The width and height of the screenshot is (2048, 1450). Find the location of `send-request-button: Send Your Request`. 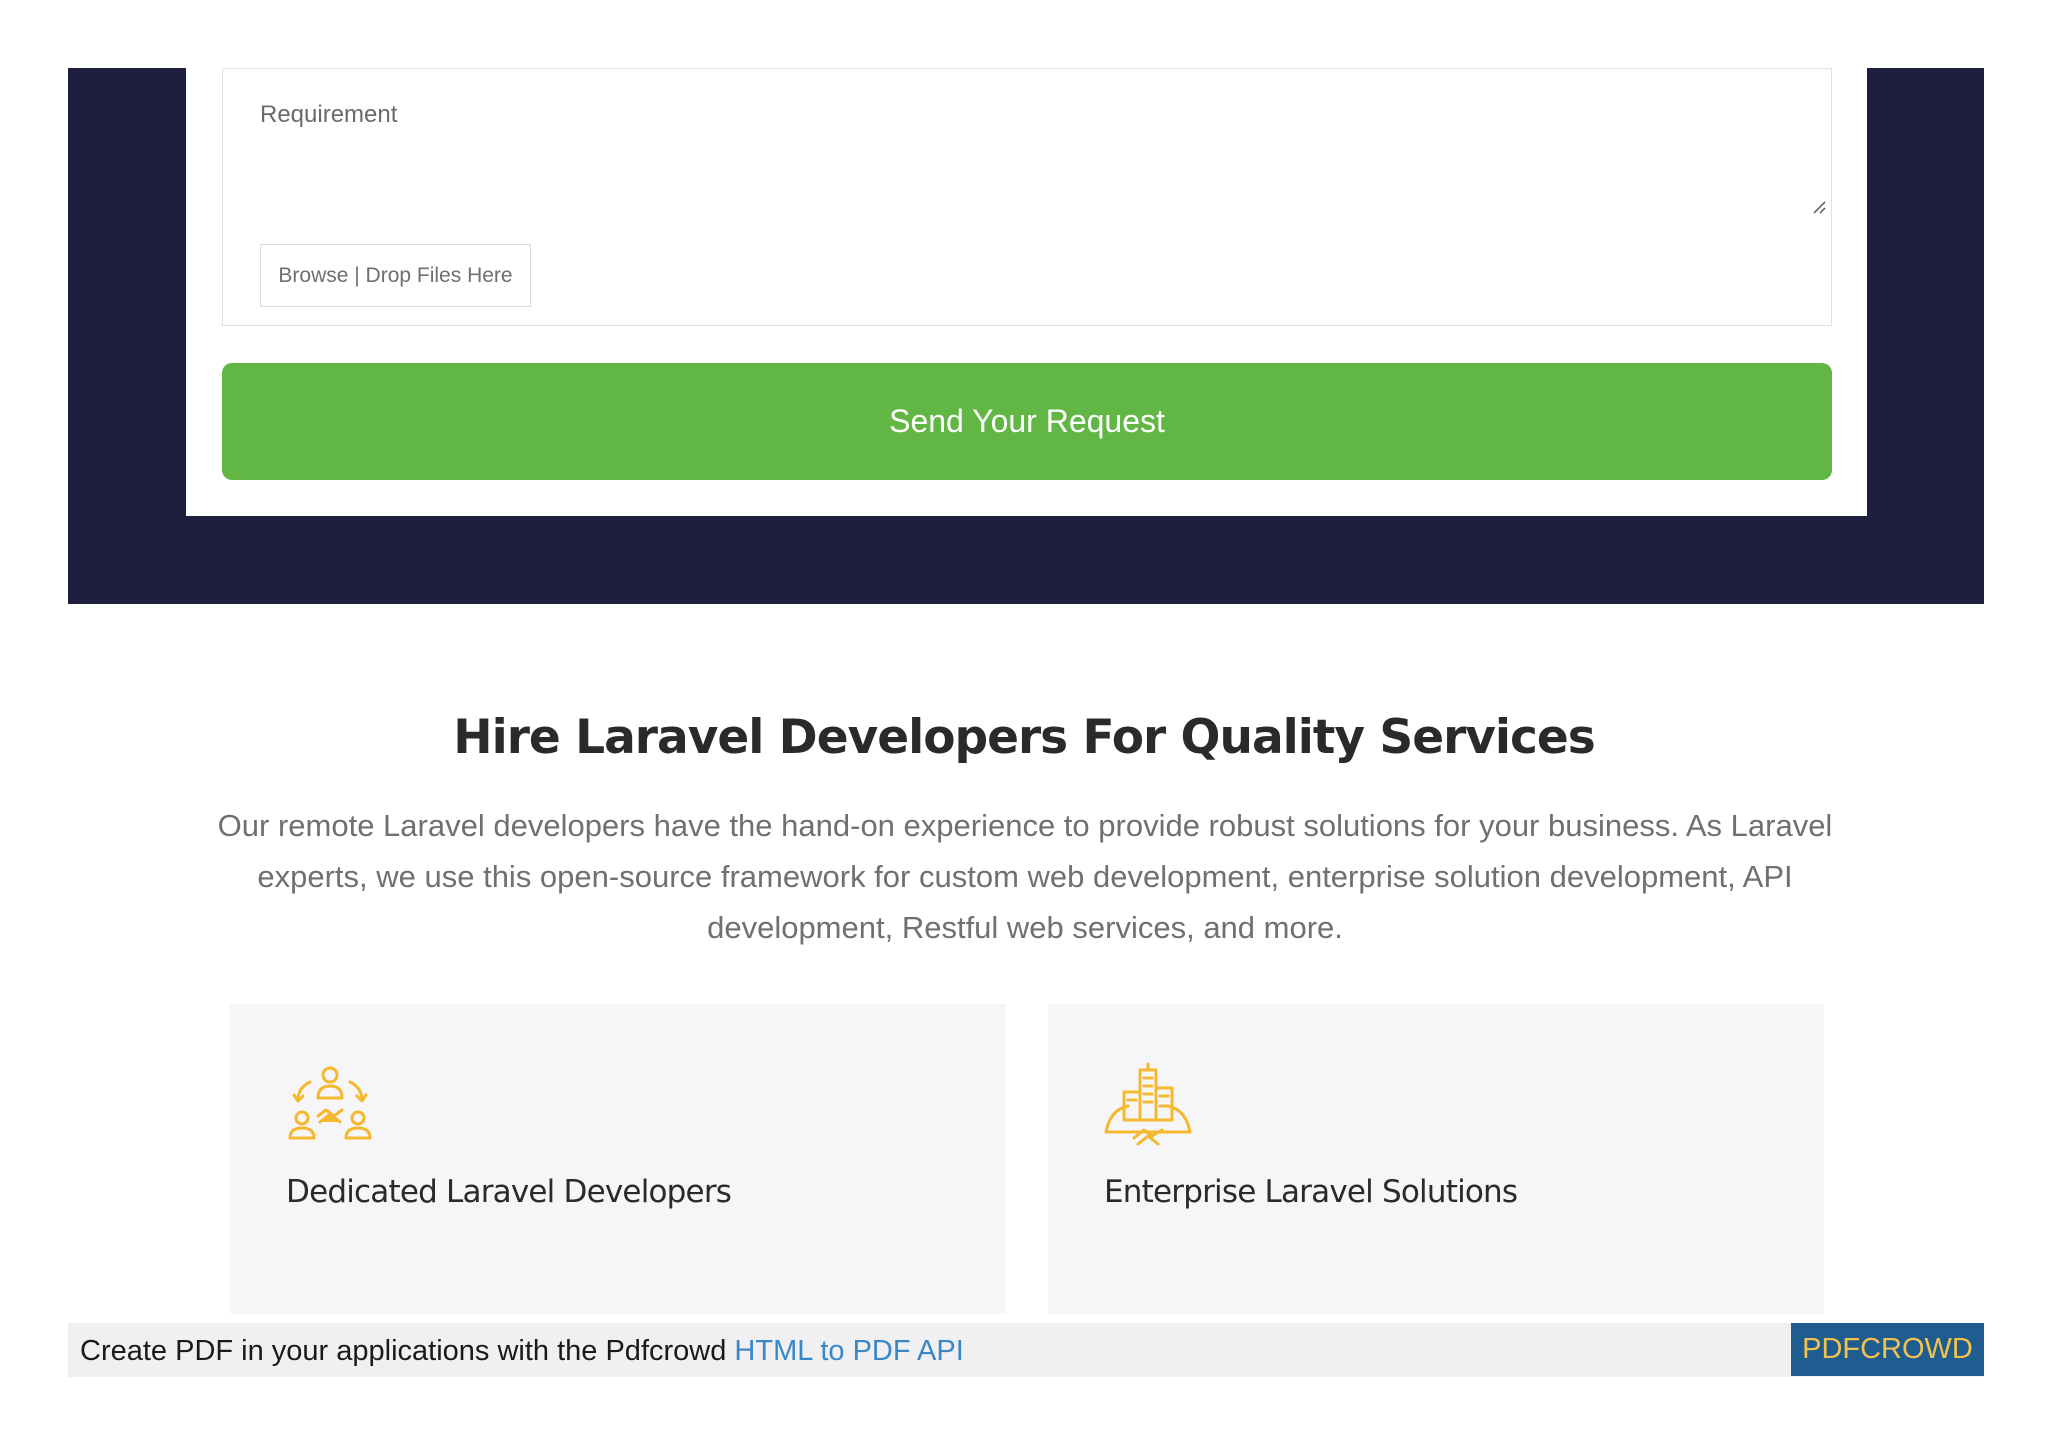

send-request-button: Send Your Request is located at coordinates (1027, 421).